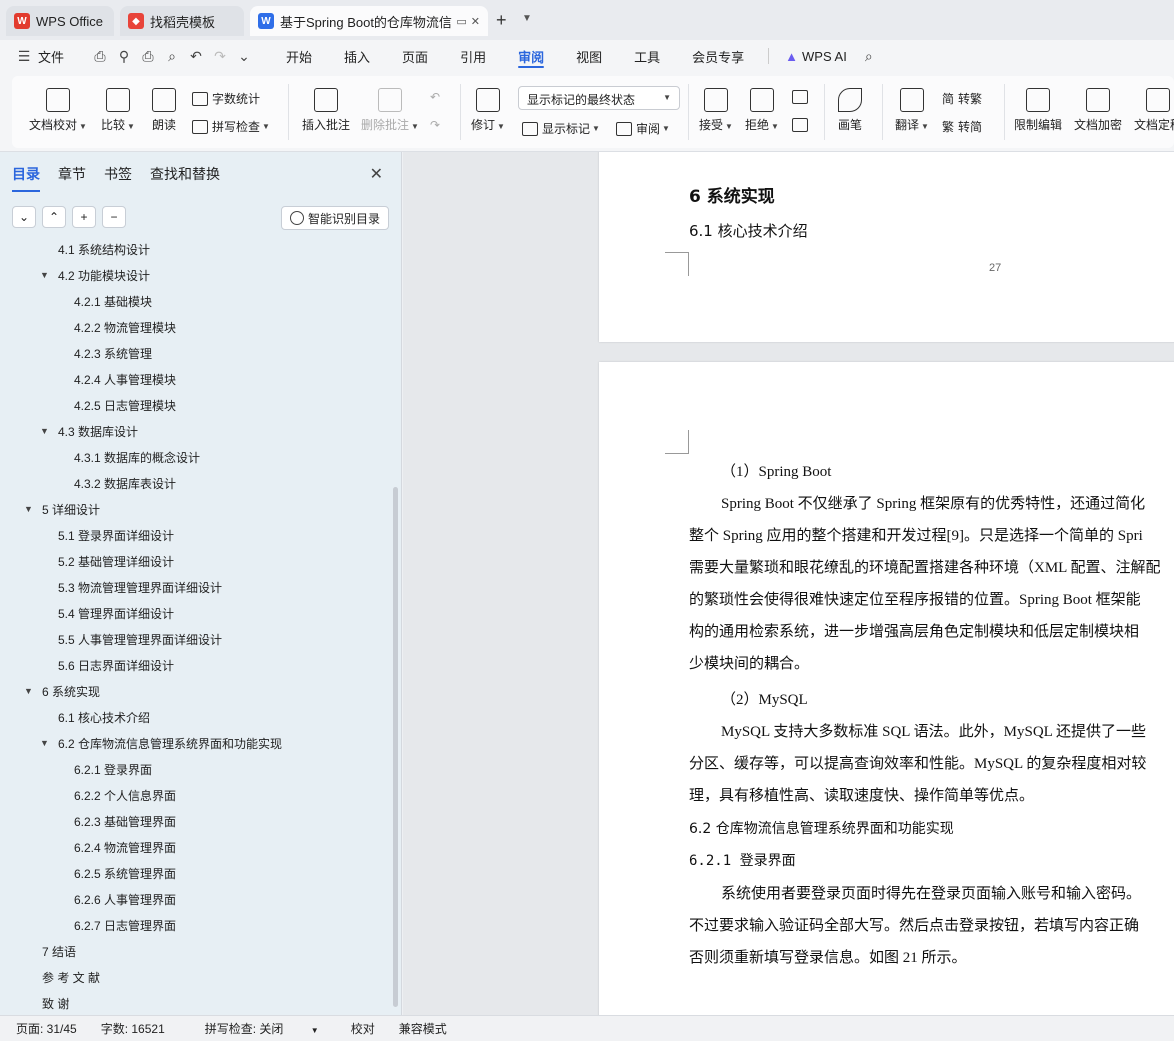 Image resolution: width=1174 pixels, height=1041 pixels. Describe the element at coordinates (716, 110) in the screenshot. I see `accept-button: 接受 ▼` at that location.